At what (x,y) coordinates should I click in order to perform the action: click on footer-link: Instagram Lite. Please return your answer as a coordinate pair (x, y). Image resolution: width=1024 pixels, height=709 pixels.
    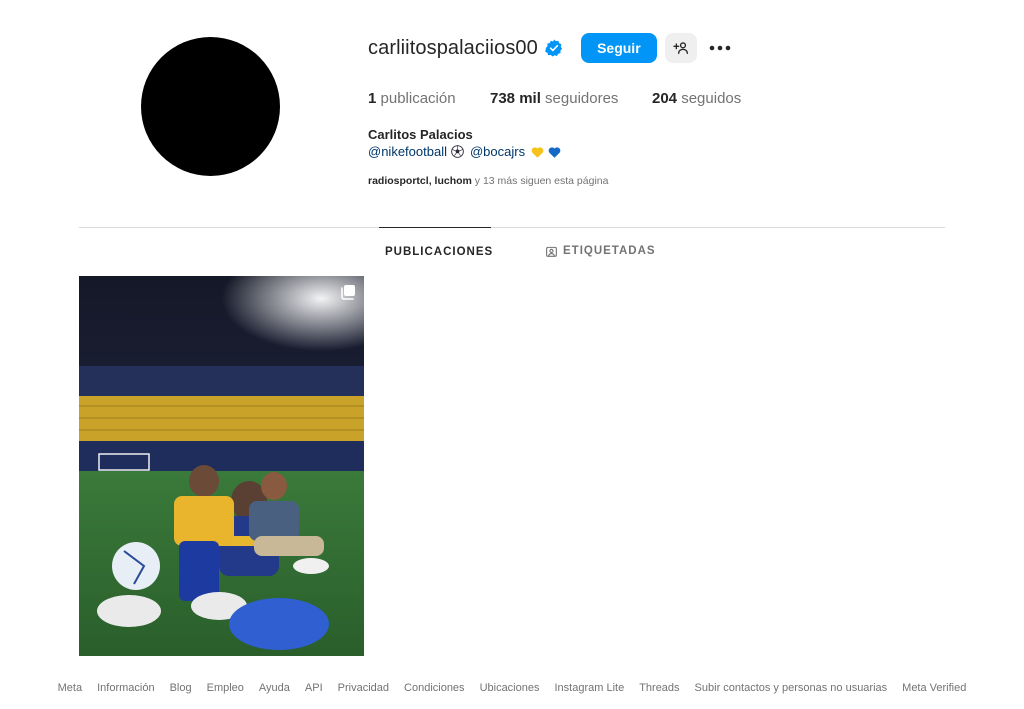
    Looking at the image, I should click on (589, 688).